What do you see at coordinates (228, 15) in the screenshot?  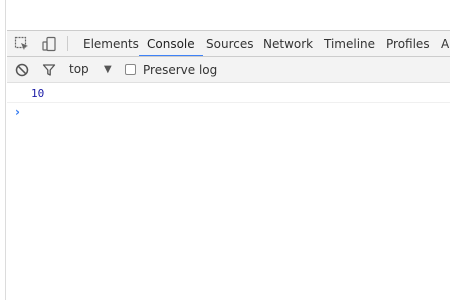 I see `page-area` at bounding box center [228, 15].